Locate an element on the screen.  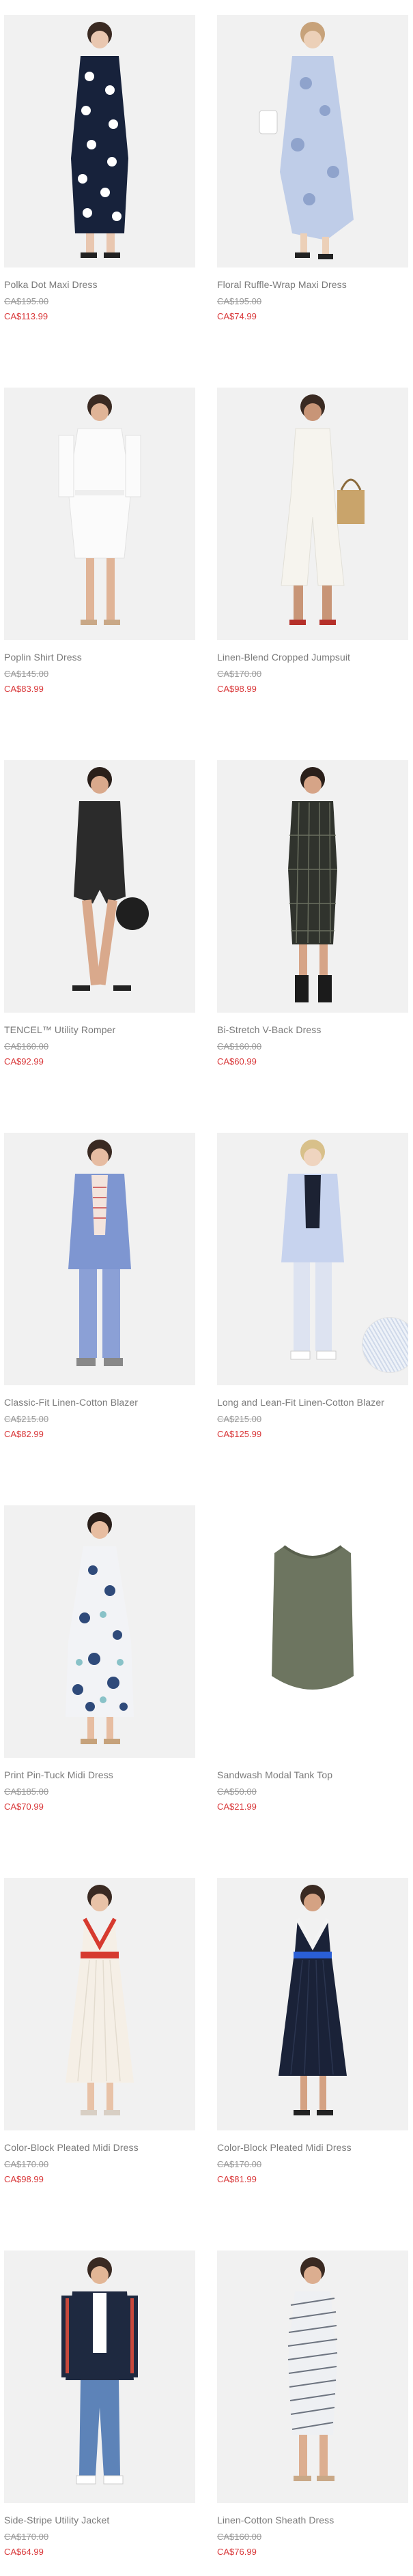
plaid-sheath-dress-photo is located at coordinates (312, 886).